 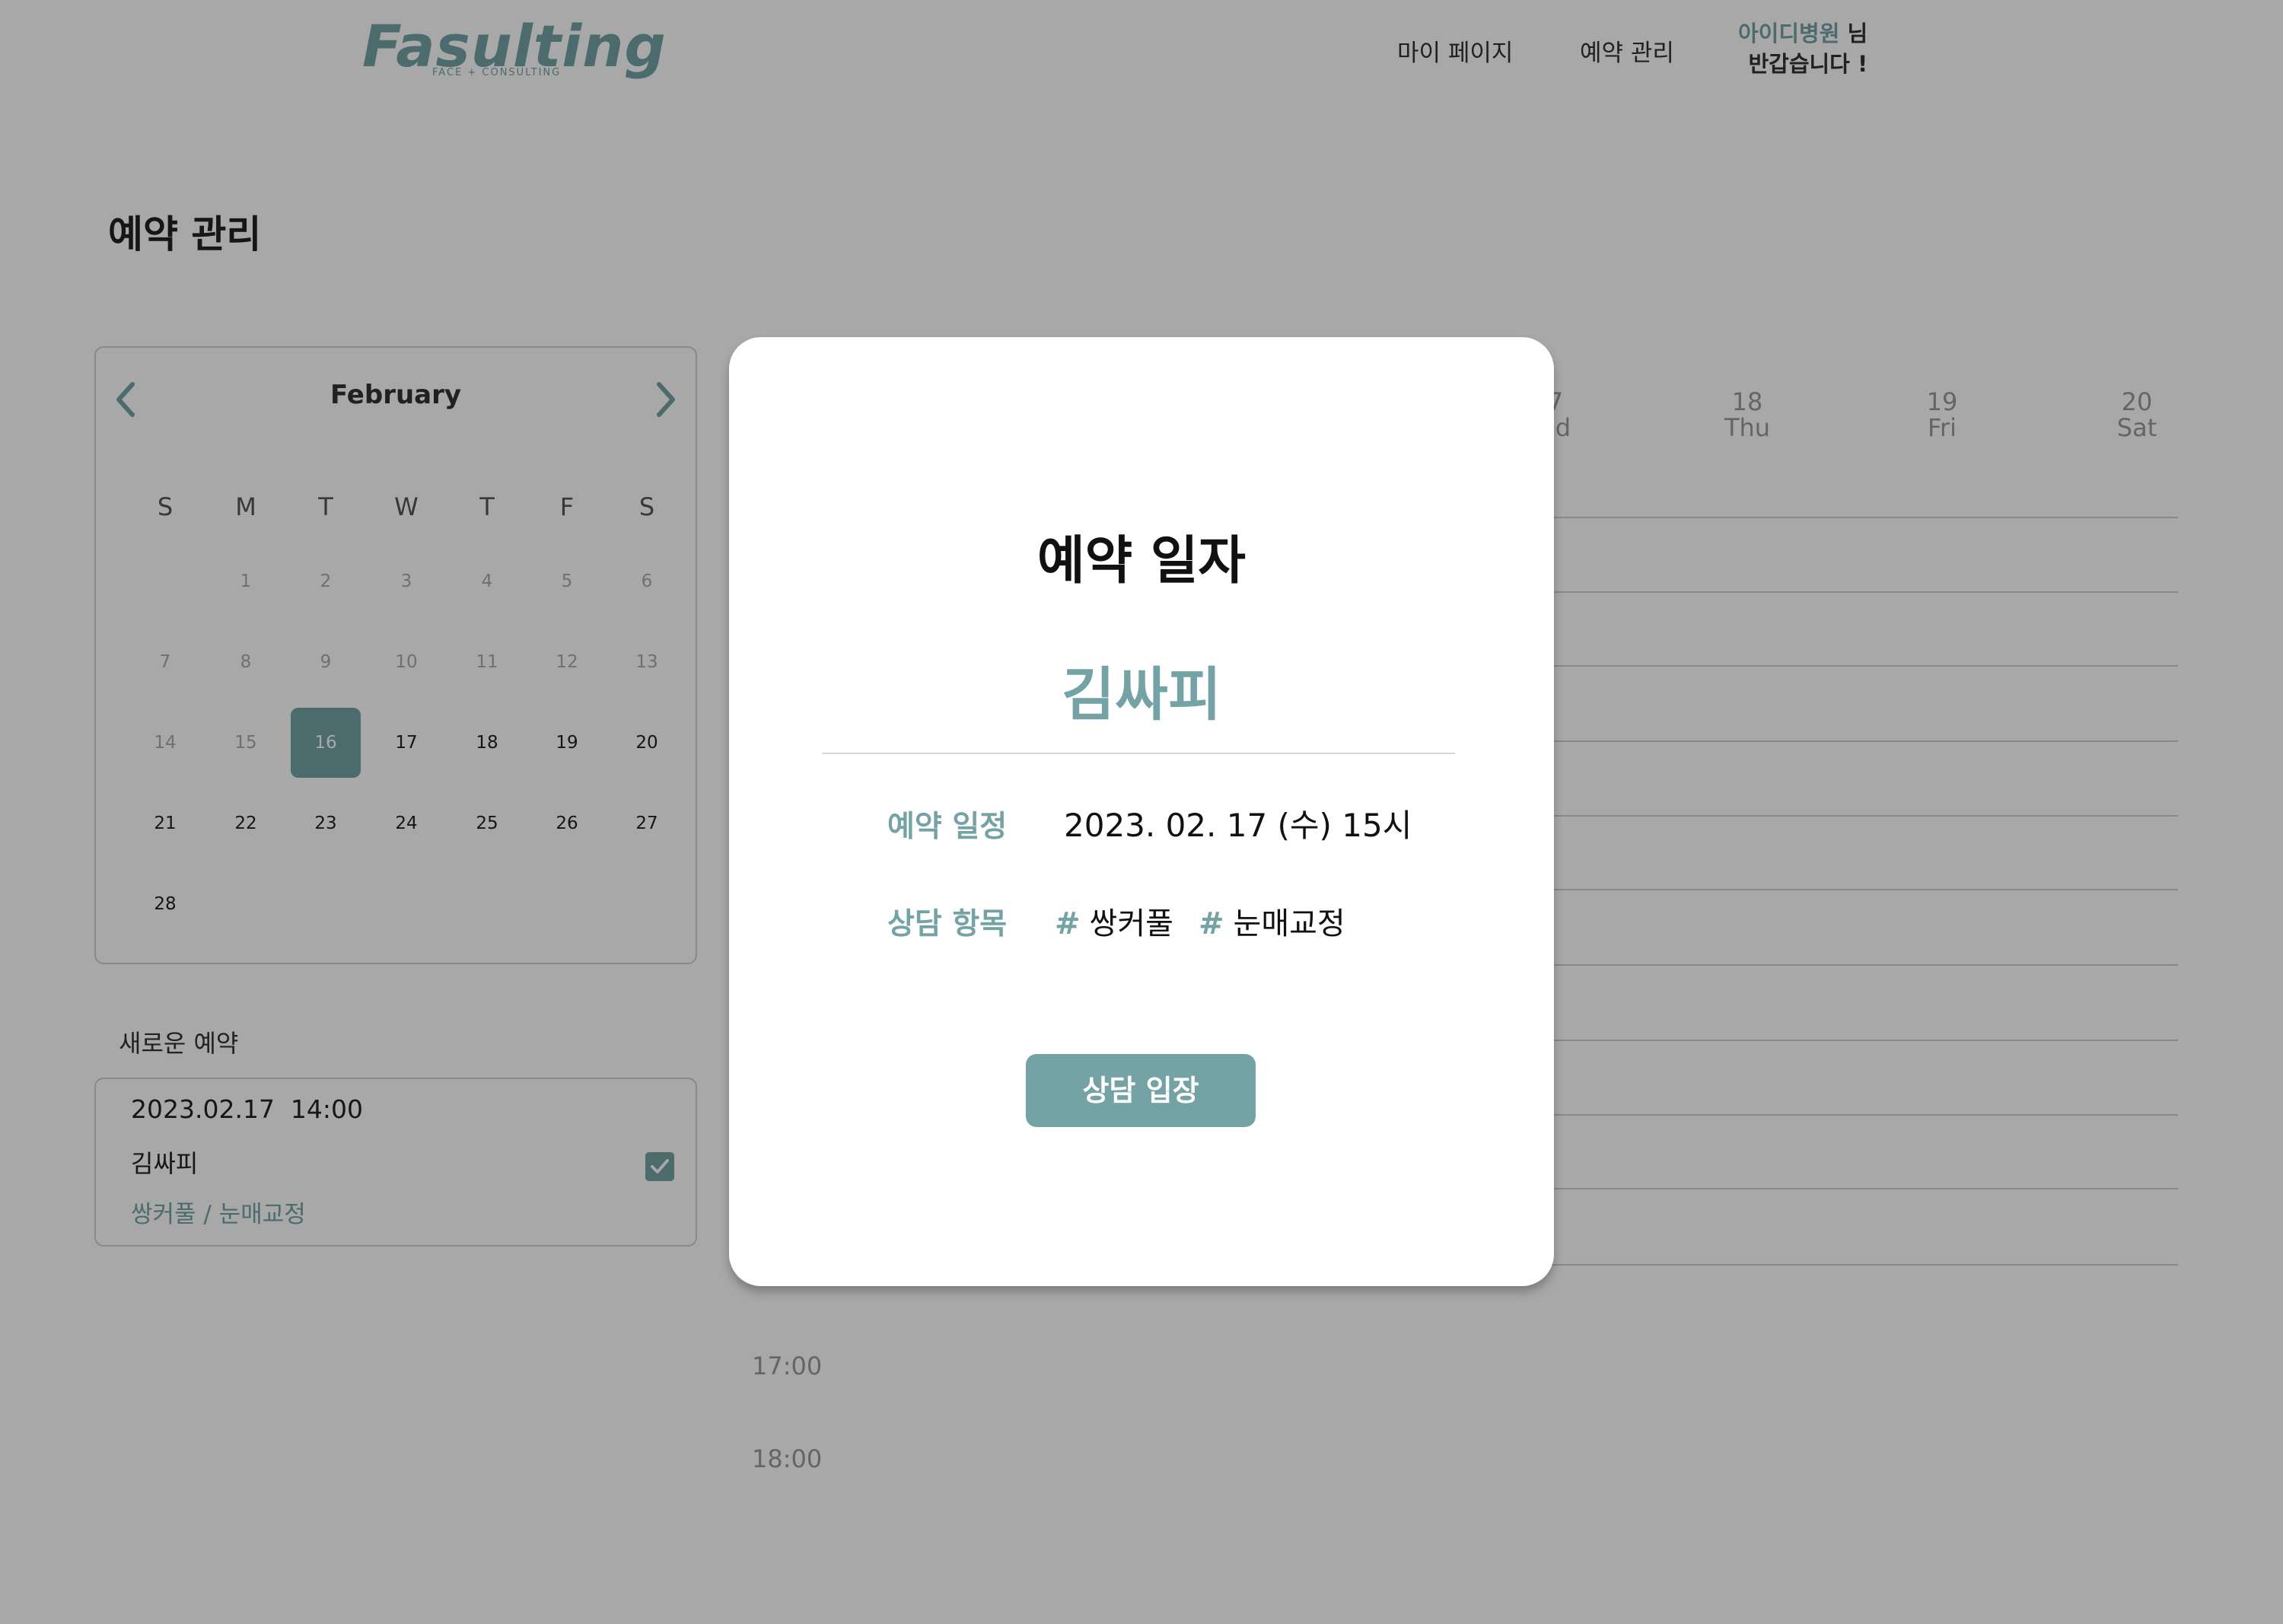 I want to click on topic-tag: # 눈매교정, so click(x=1272, y=924).